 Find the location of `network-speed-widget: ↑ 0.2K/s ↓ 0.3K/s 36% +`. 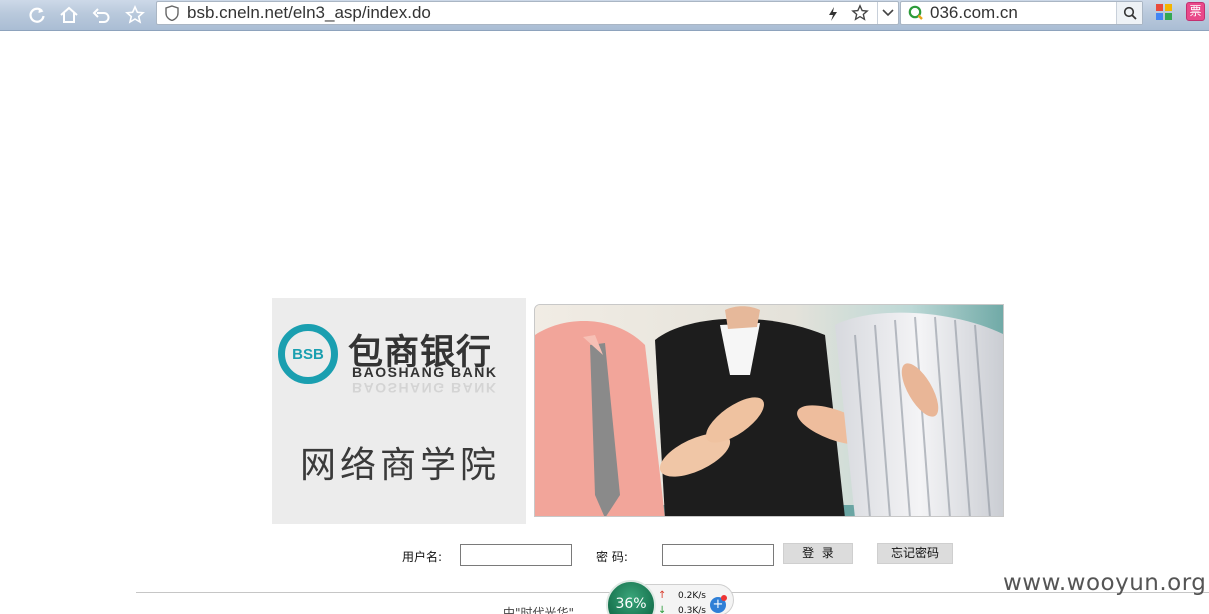

network-speed-widget: ↑ 0.2K/s ↓ 0.3K/s 36% + is located at coordinates (670, 597).